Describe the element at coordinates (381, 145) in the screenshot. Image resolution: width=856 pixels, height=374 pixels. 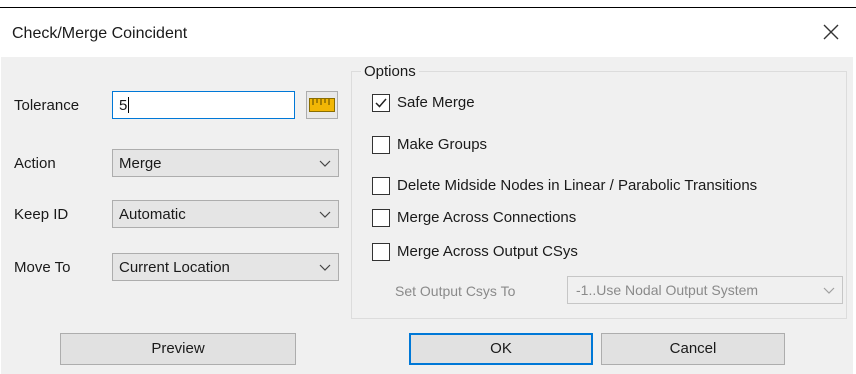
I see `make-groups-checkbox` at that location.